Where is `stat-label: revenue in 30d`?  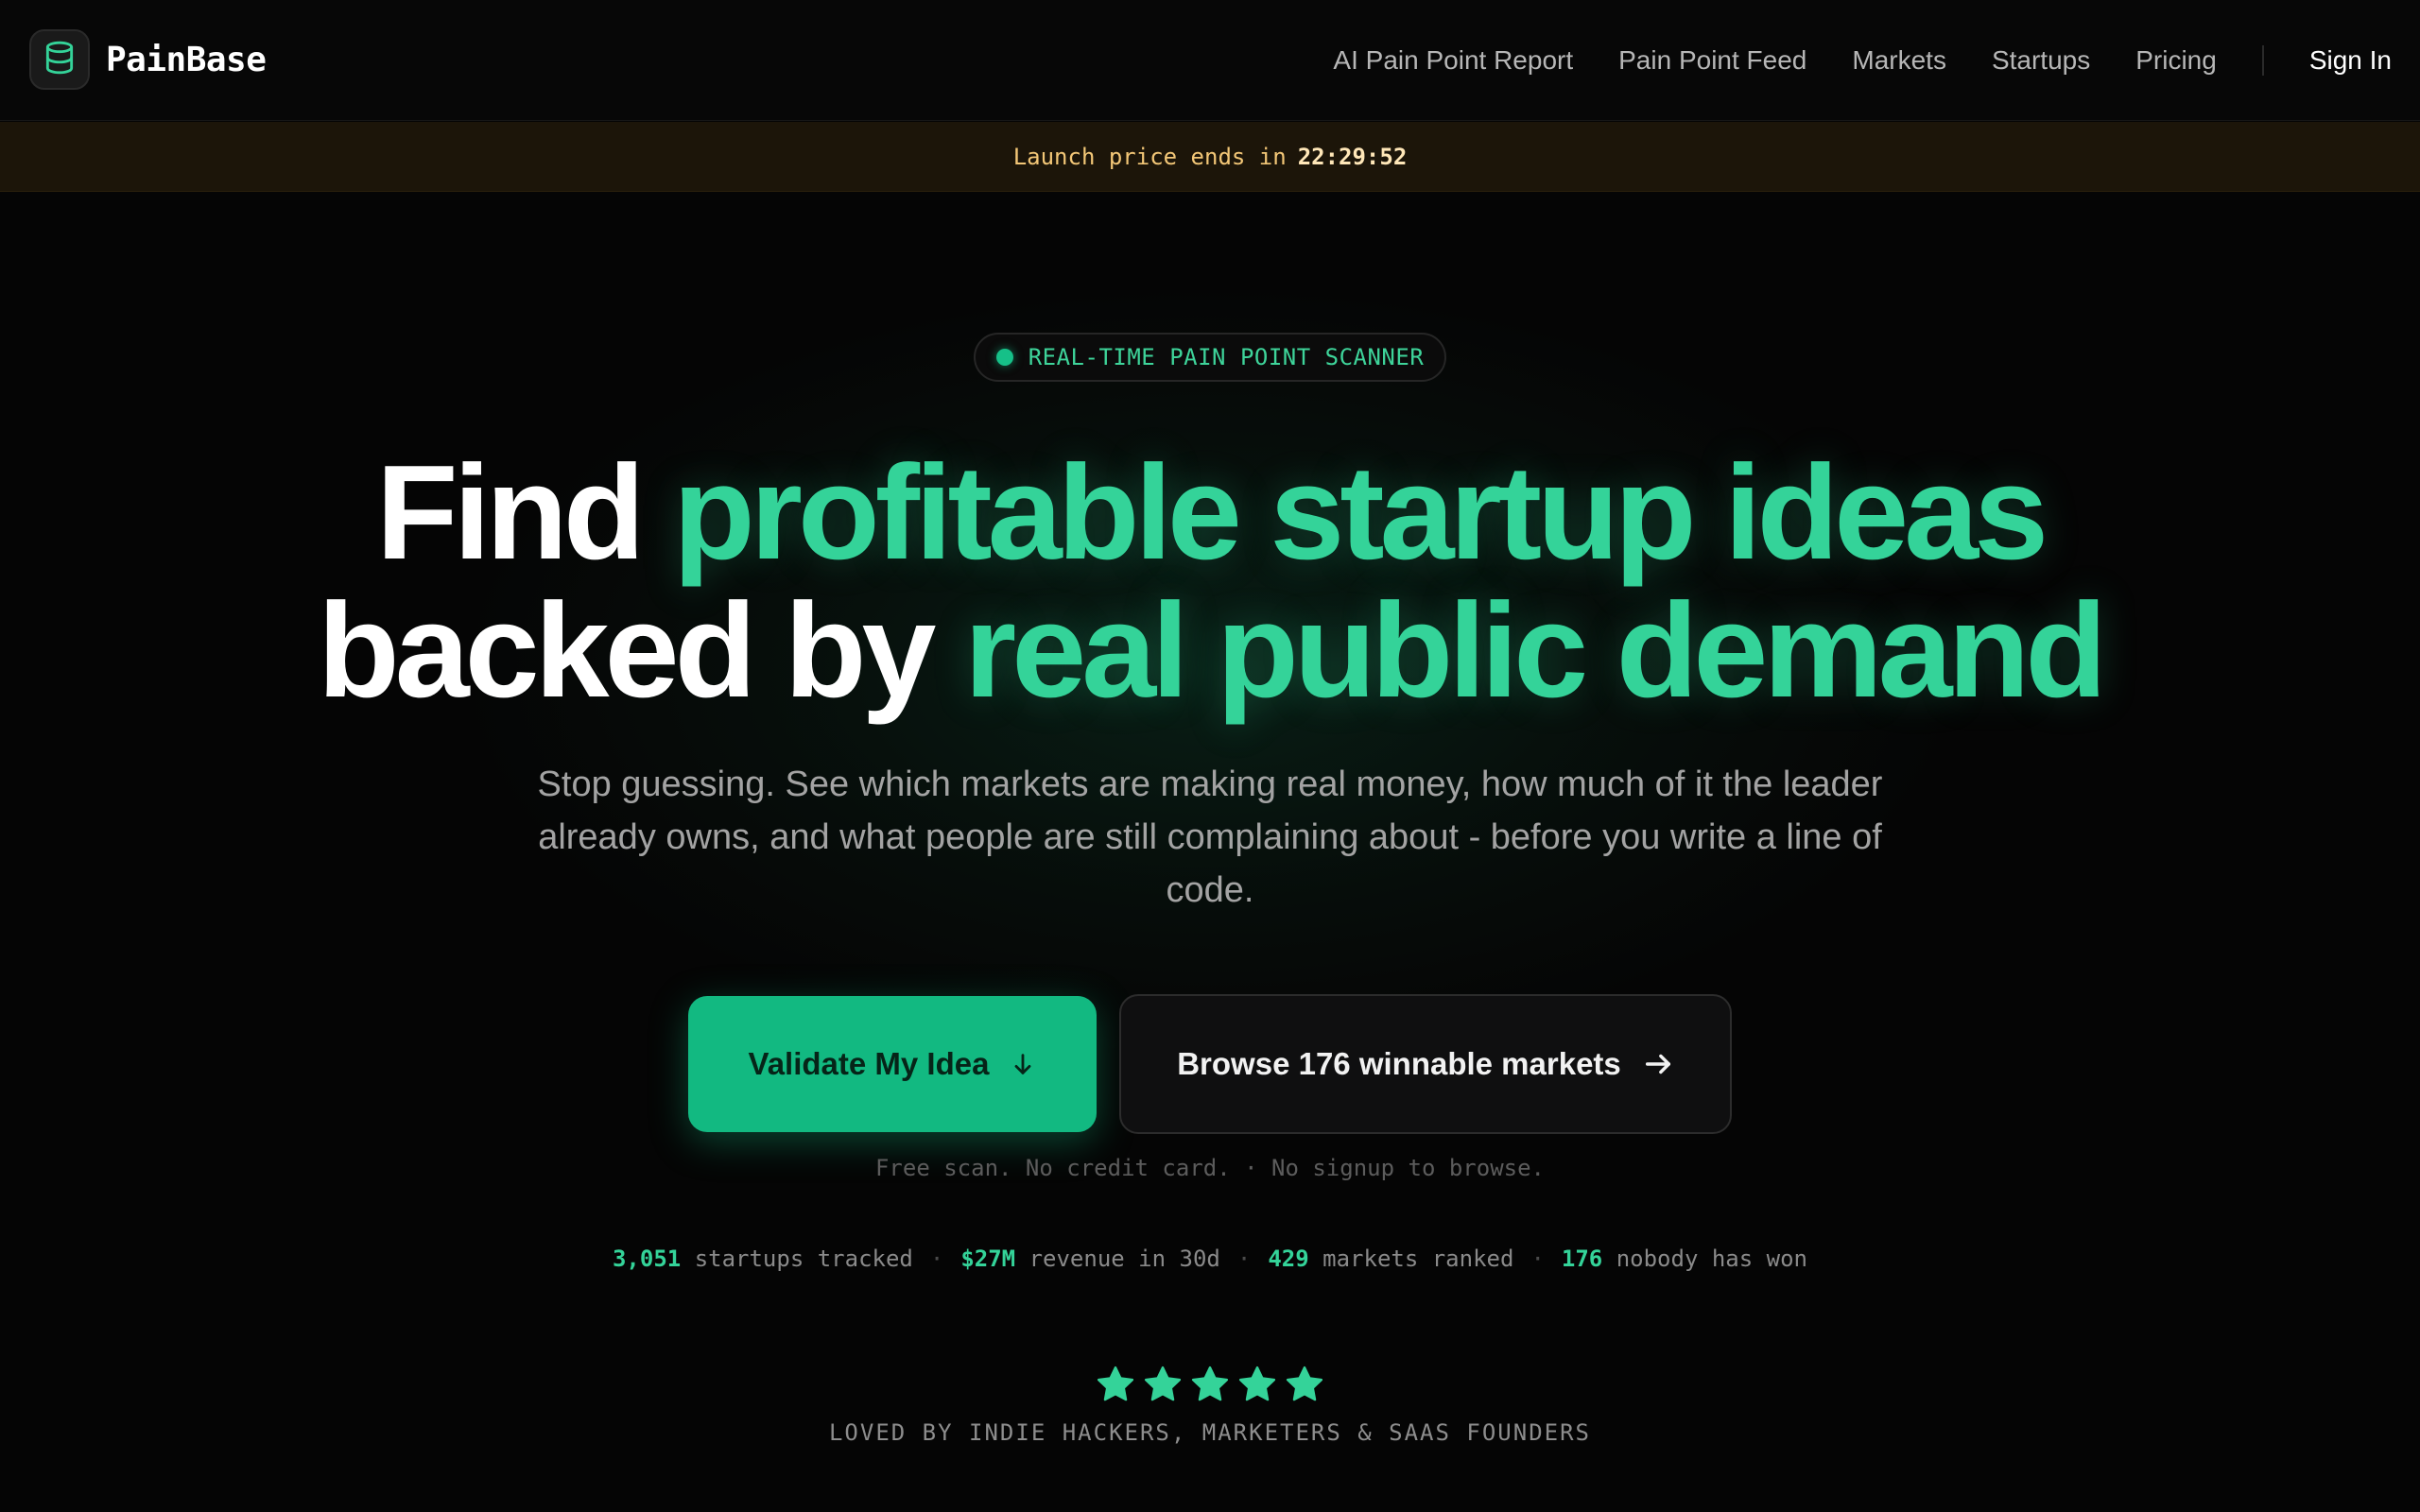 stat-label: revenue in 30d is located at coordinates (1124, 1259).